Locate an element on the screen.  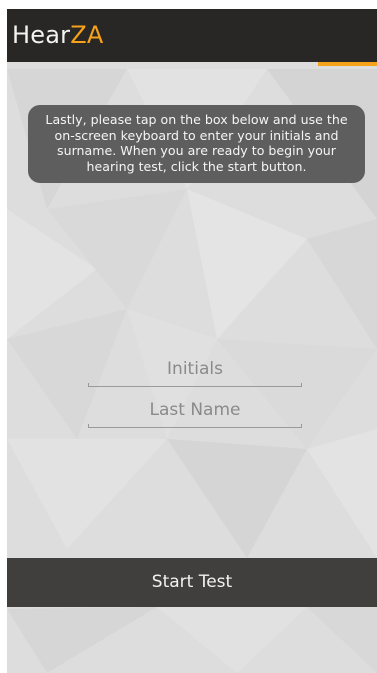
initials-input: Initials is located at coordinates (195, 372).